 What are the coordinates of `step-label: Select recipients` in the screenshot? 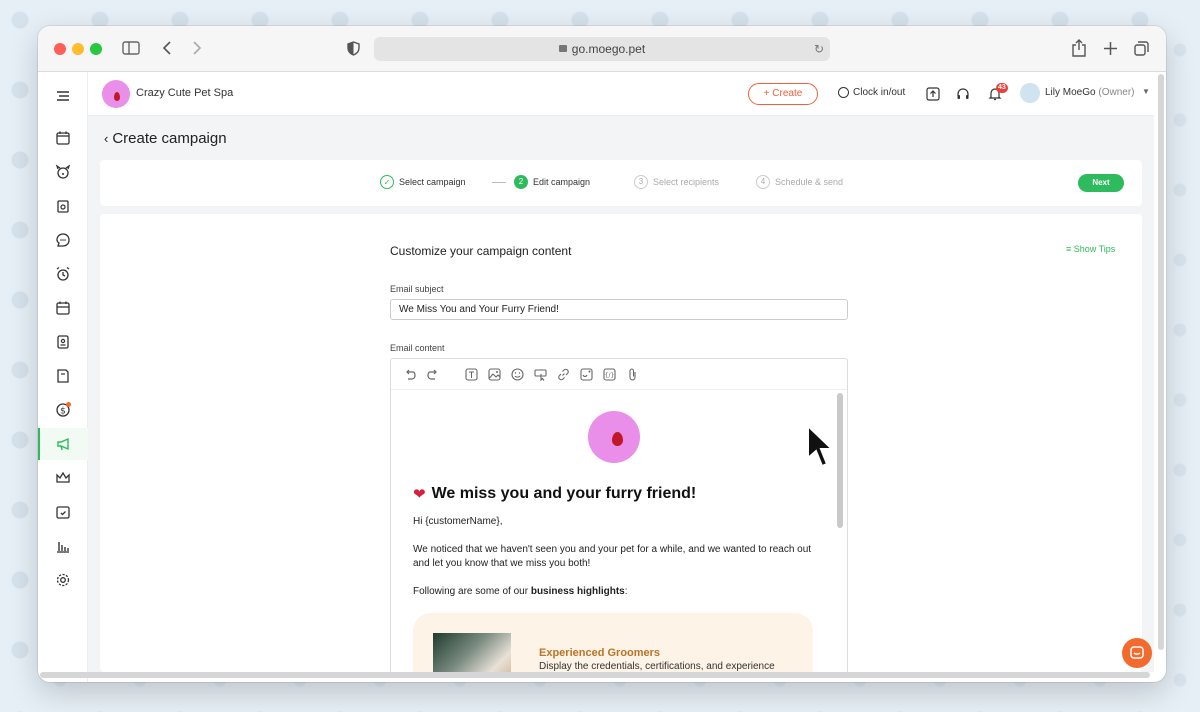 It's located at (686, 182).